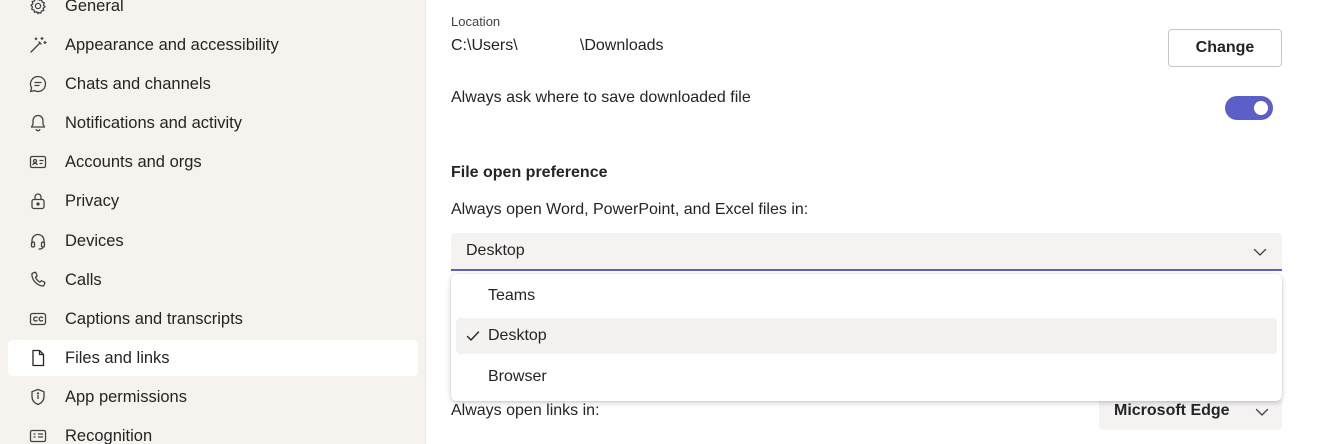 This screenshot has width=1342, height=444. I want to click on toggle-knob, so click(1261, 108).